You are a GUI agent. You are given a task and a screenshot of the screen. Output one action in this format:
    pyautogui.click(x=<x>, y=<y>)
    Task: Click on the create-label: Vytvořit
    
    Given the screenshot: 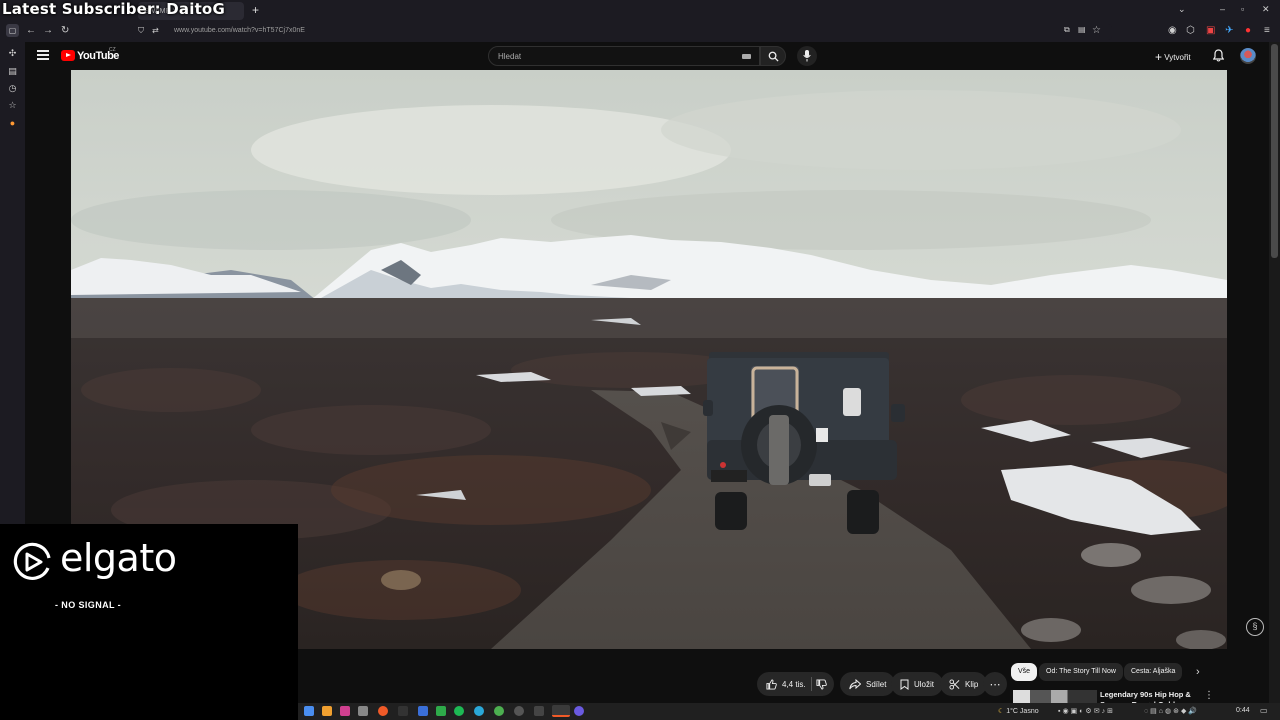 What is the action you would take?
    pyautogui.click(x=1177, y=57)
    